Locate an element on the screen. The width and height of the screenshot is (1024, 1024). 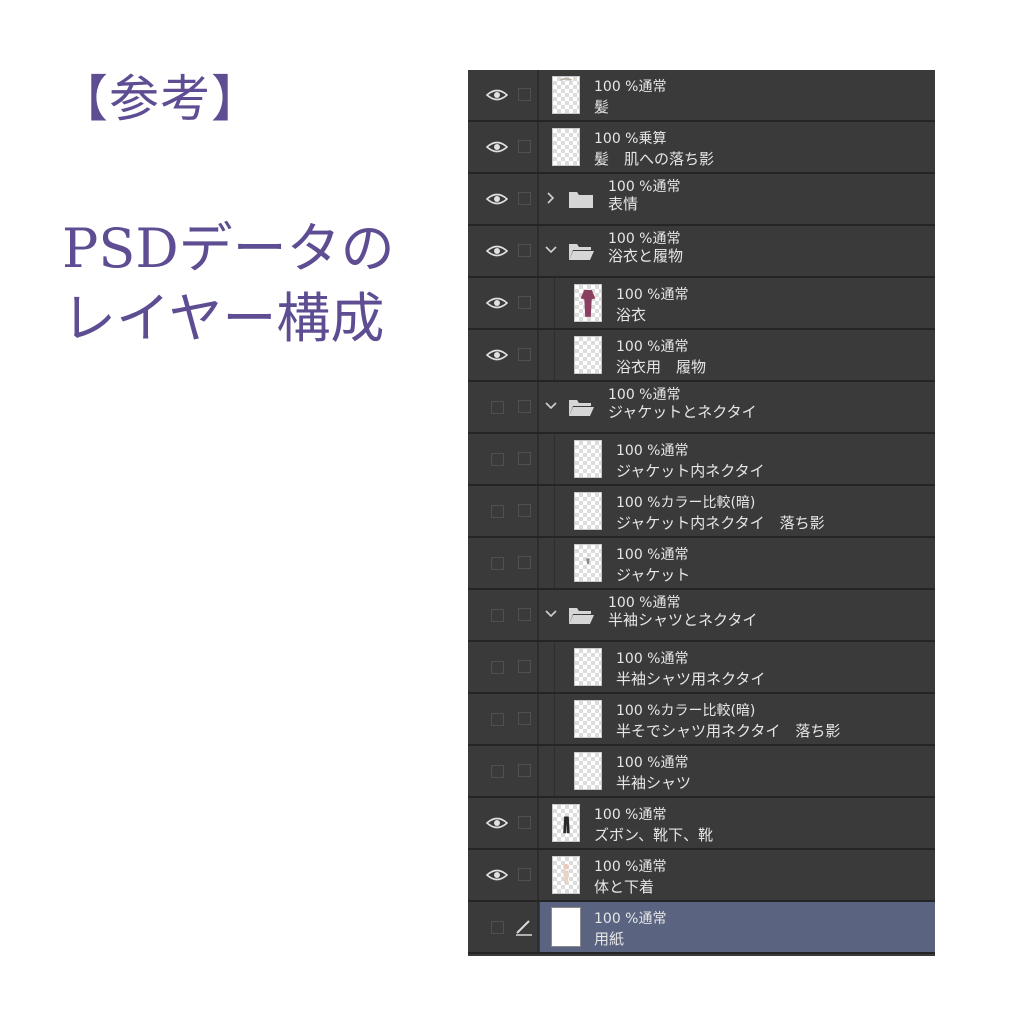
layer-name: 半そでシャツ用ネクタイ 落ち影 is located at coordinates (728, 731).